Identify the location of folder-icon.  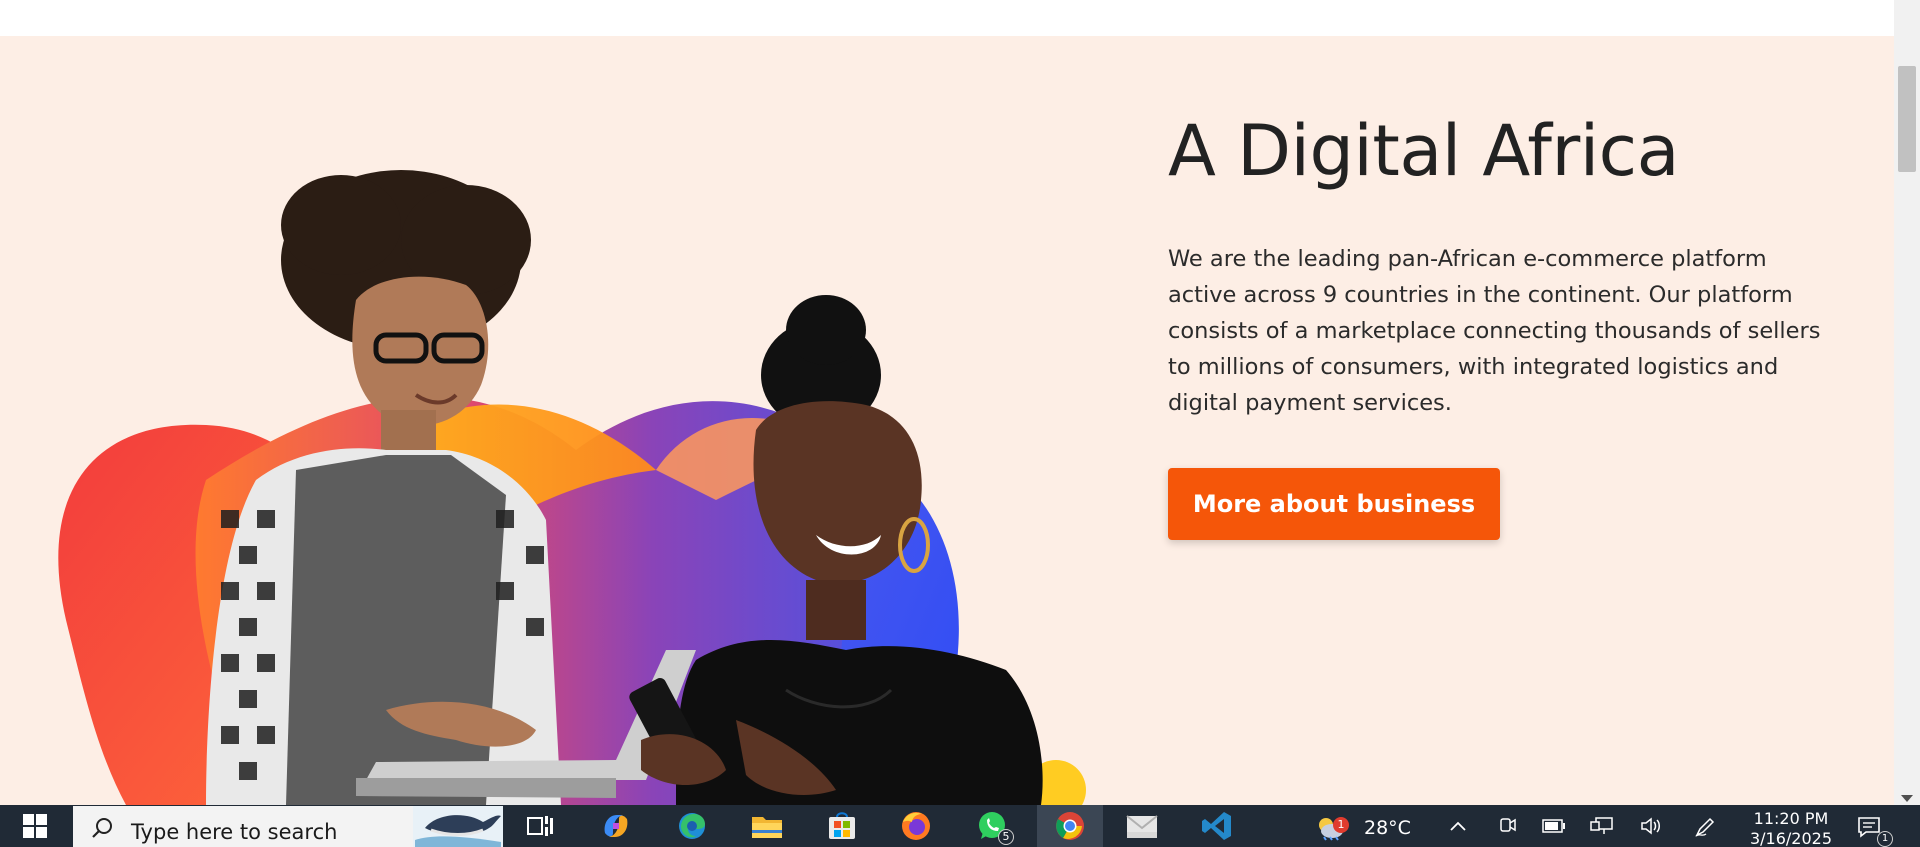
(767, 827).